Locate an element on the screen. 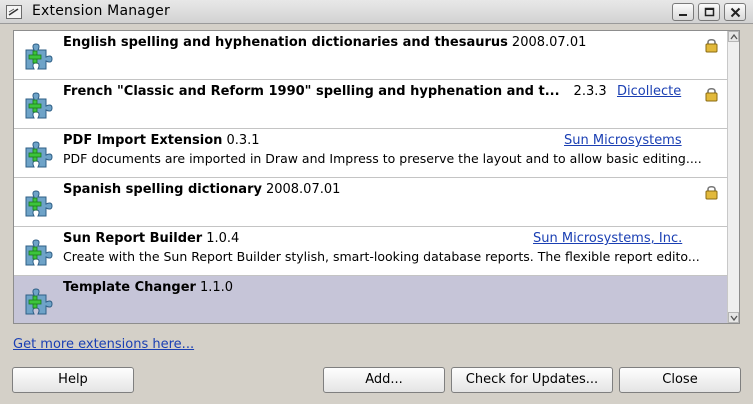  extension-version: 0.3.1 is located at coordinates (243, 140).